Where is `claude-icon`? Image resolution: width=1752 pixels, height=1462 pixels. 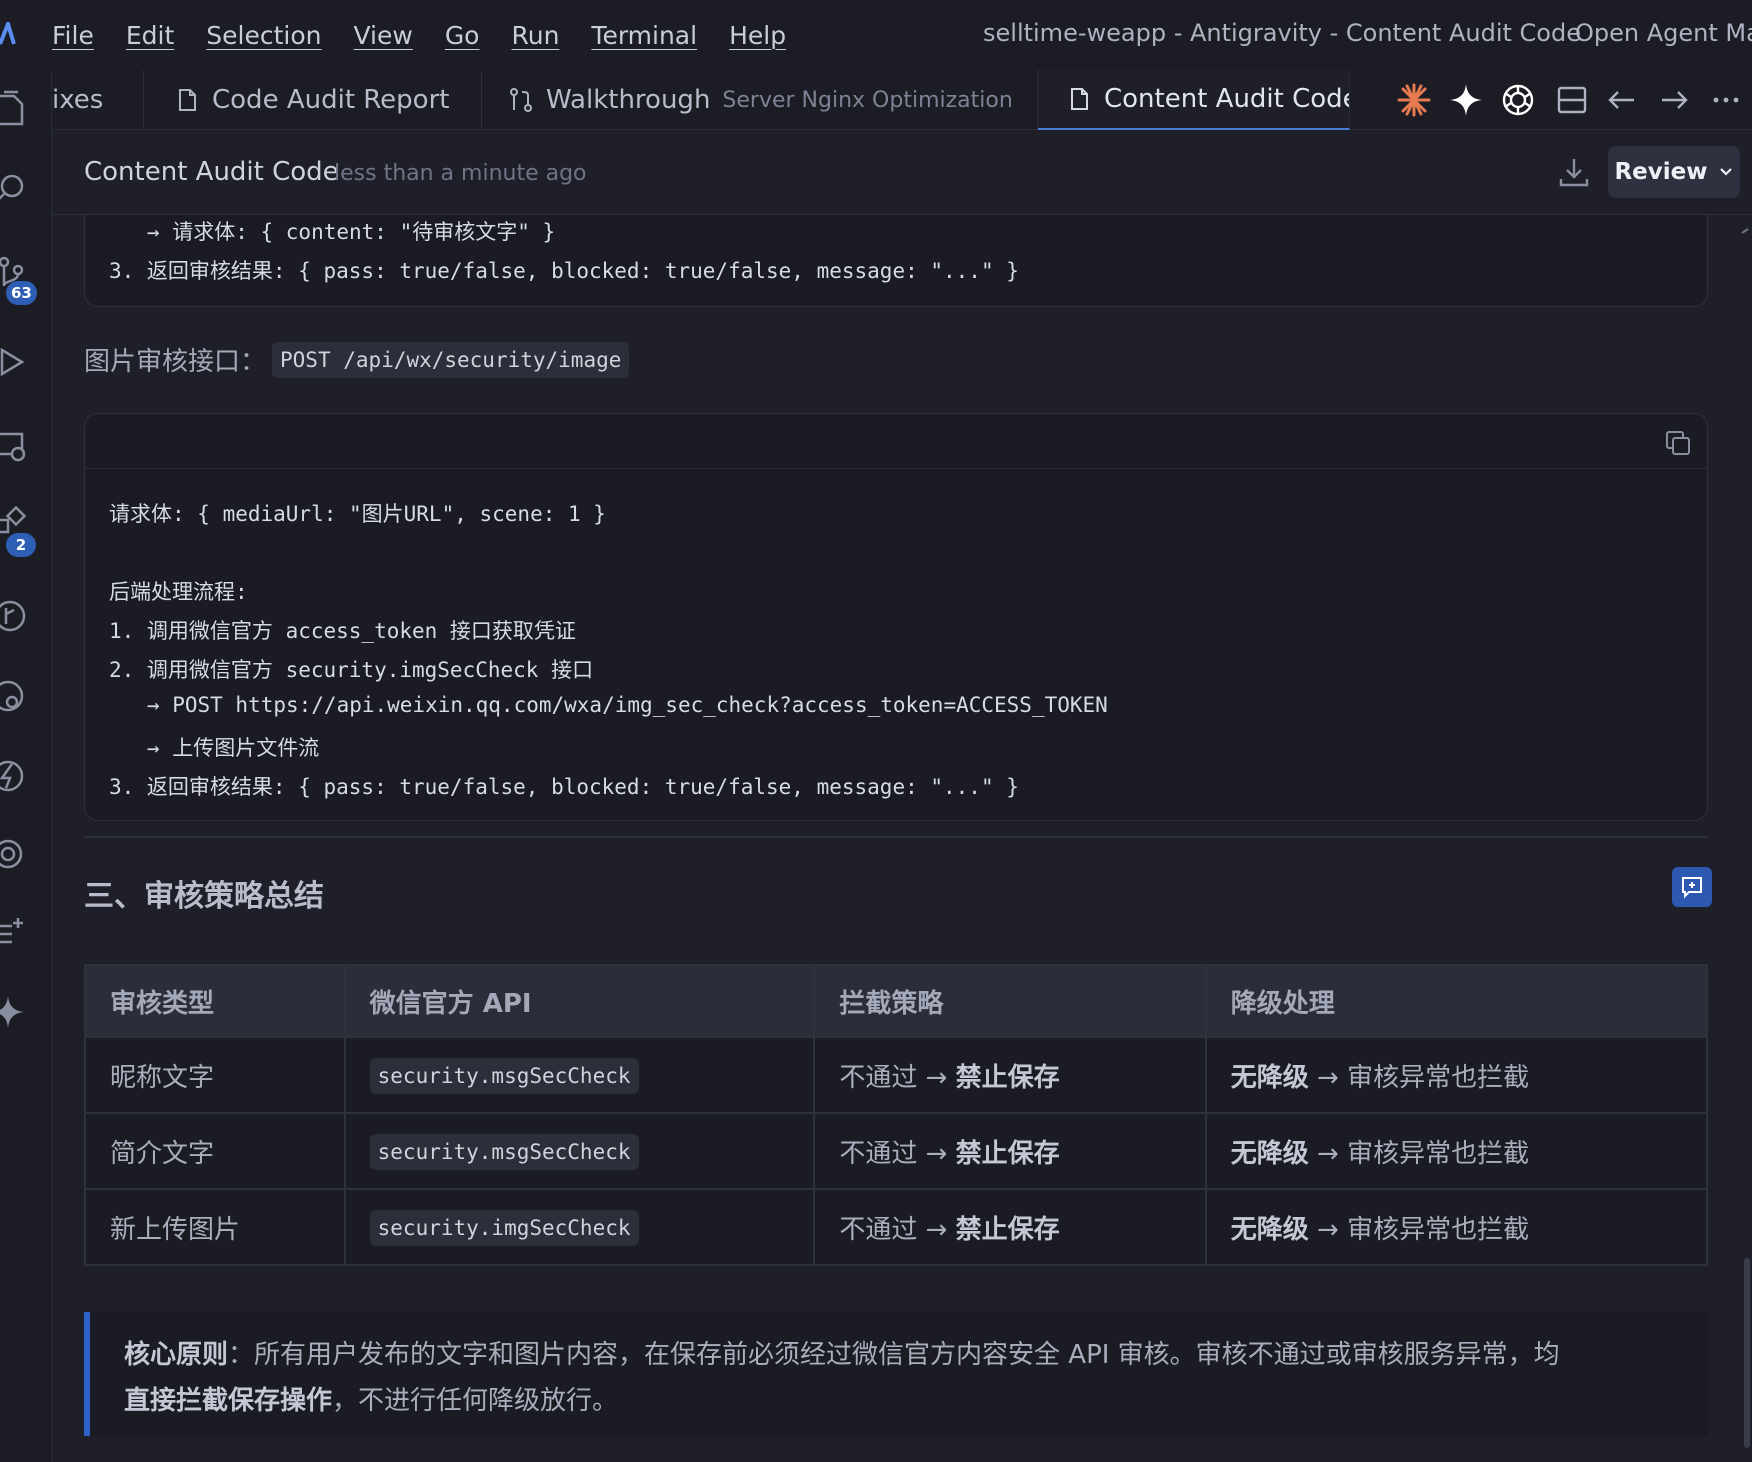
claude-icon is located at coordinates (1414, 100).